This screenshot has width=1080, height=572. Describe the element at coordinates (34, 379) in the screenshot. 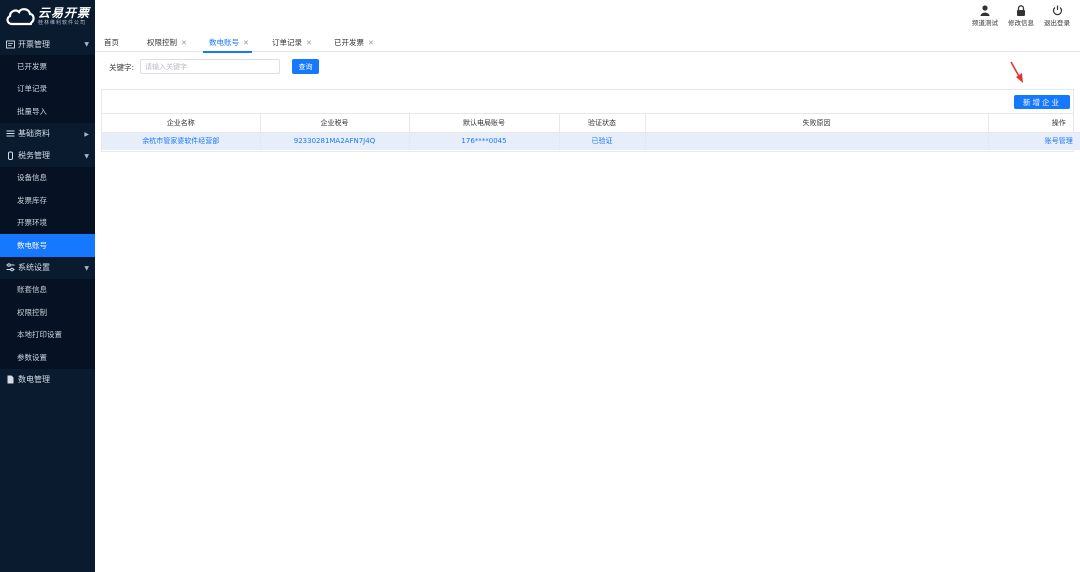

I see `sidebar-group-label: 数电管理` at that location.